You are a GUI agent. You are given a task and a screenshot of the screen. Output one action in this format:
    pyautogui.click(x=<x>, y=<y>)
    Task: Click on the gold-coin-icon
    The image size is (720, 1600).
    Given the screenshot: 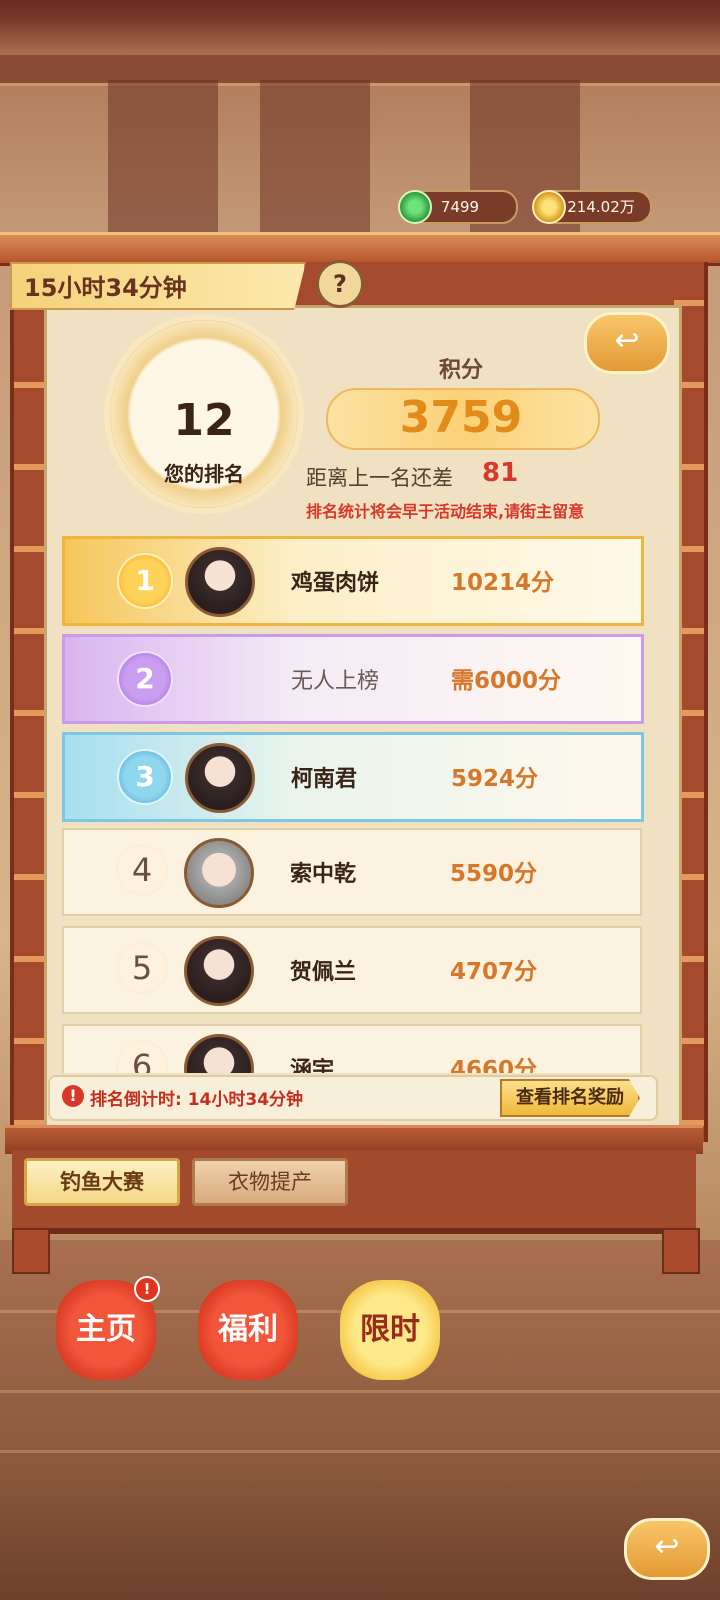 What is the action you would take?
    pyautogui.click(x=549, y=207)
    